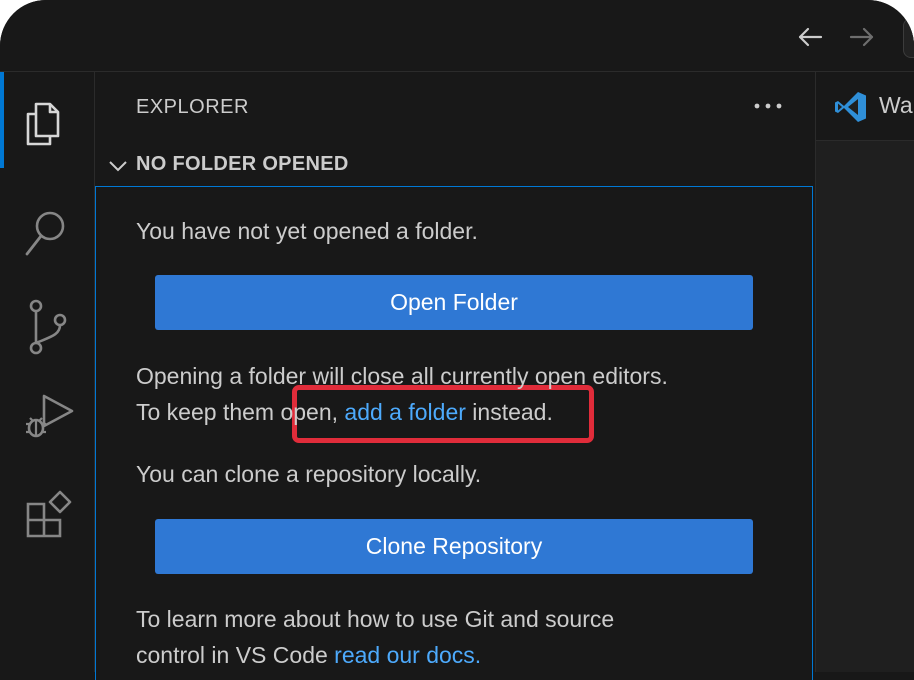 The width and height of the screenshot is (914, 680). I want to click on no-folder-message: You have not yet opened a folder., so click(307, 231).